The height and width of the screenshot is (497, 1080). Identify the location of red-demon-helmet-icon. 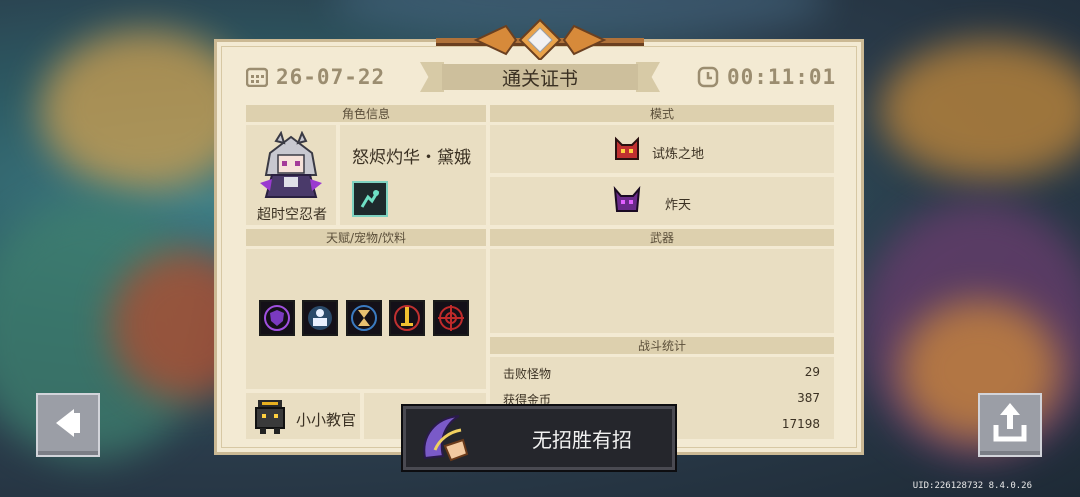
(627, 148).